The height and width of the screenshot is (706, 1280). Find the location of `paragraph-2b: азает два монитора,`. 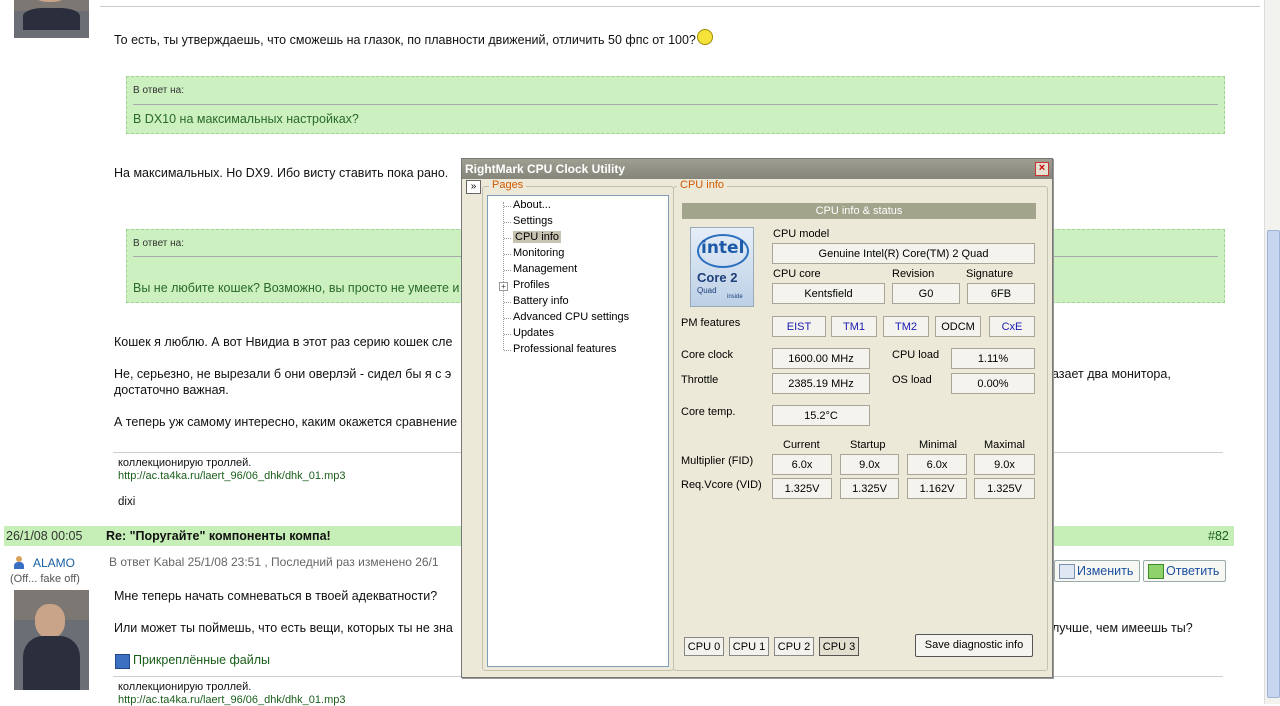

paragraph-2b: азает два монитора, is located at coordinates (1111, 374).